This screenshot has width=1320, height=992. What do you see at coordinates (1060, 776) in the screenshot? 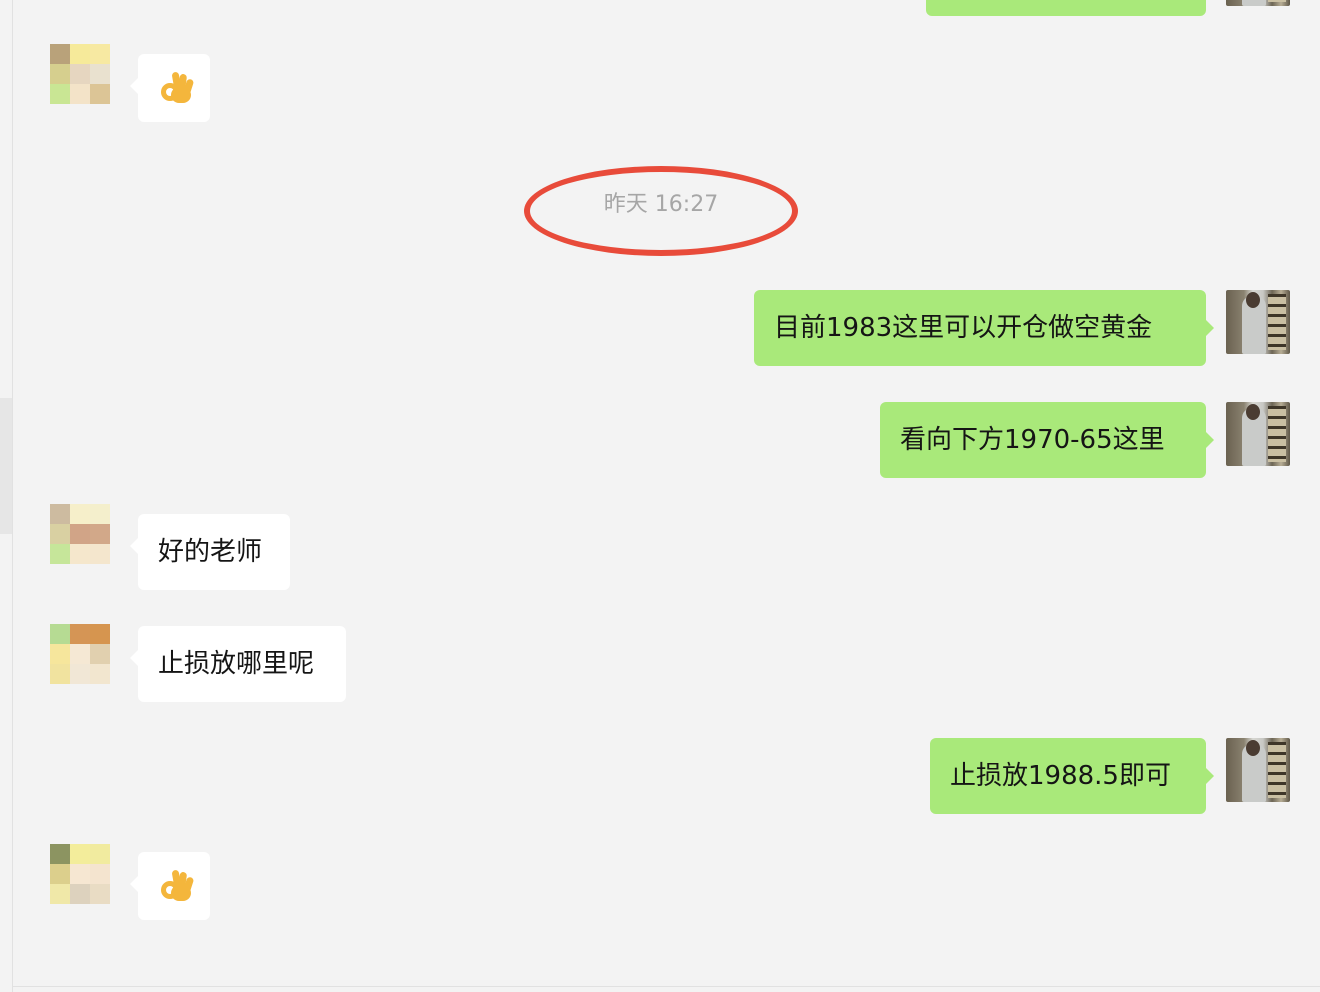
I see `message-text: 止损放1988.5即可` at bounding box center [1060, 776].